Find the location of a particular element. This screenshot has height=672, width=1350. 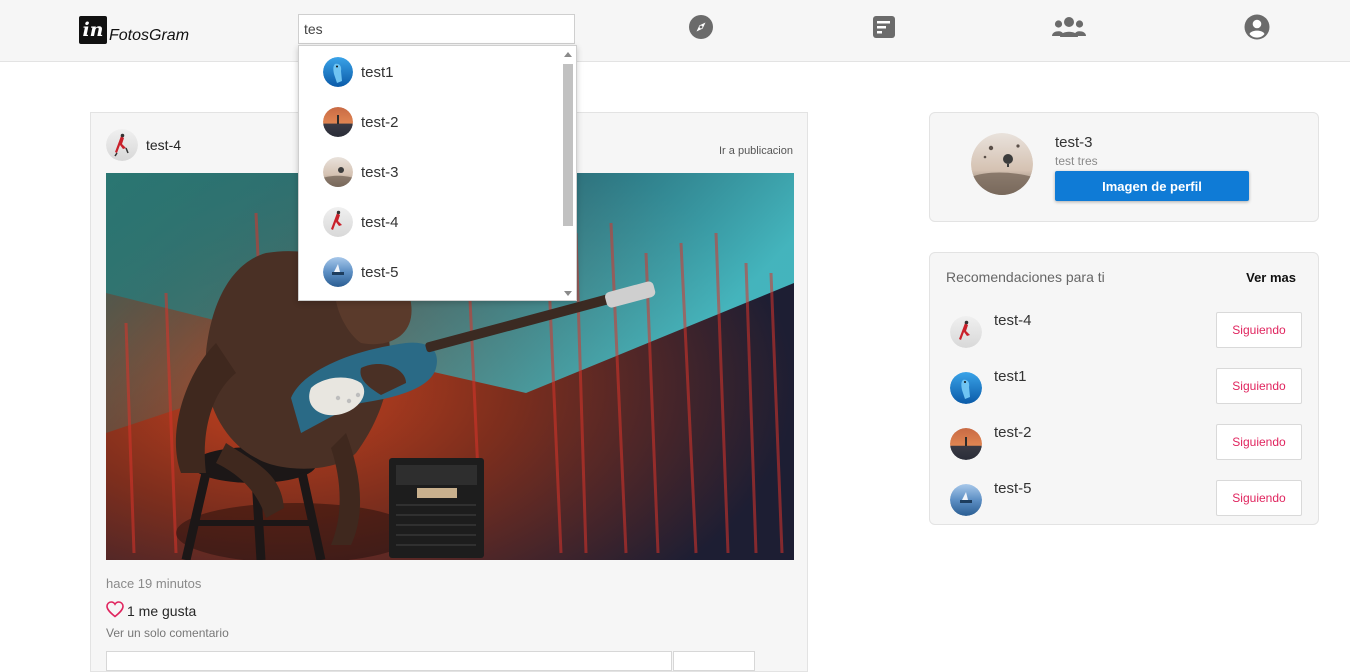

post-likes: 1 me gusta is located at coordinates (151, 611).